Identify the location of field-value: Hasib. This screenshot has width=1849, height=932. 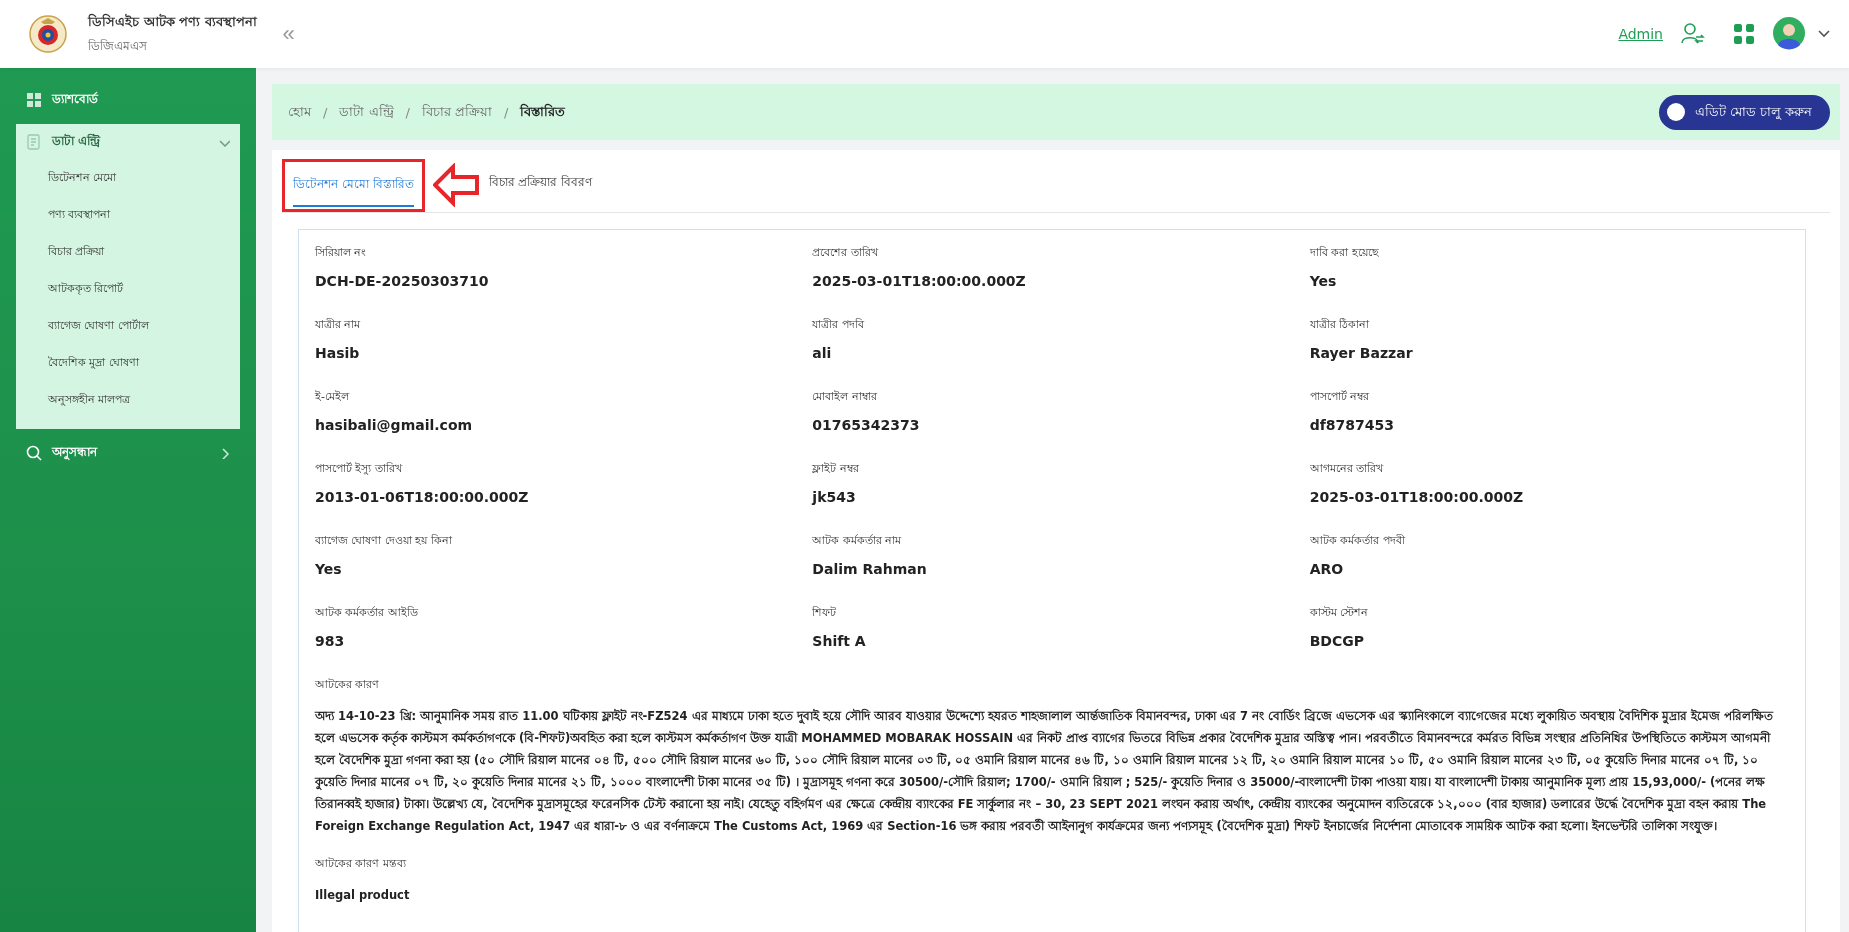
(337, 353).